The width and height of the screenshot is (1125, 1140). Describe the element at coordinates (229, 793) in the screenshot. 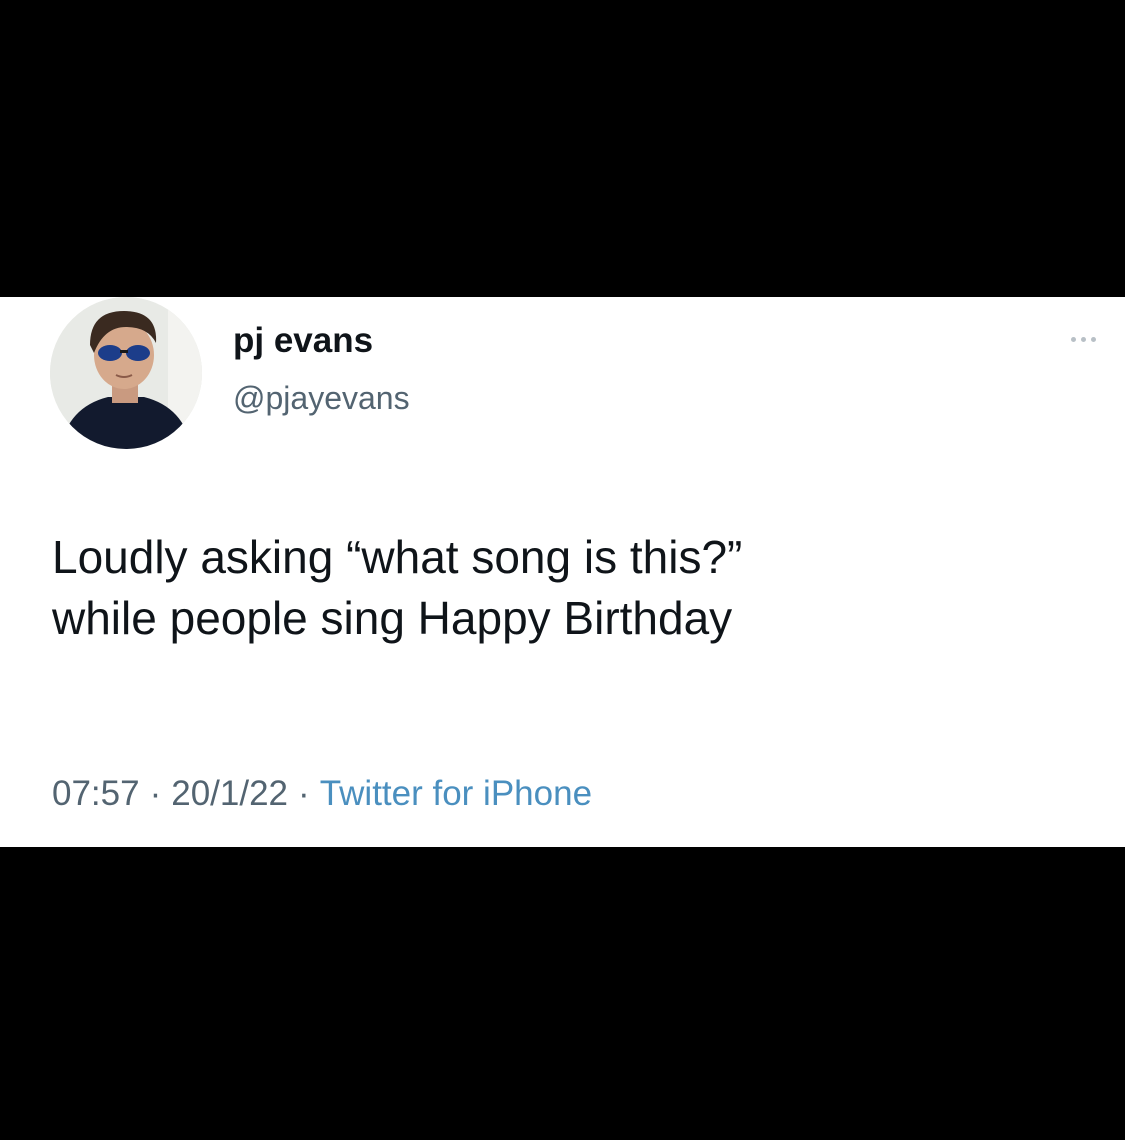

I see `tweet-date: 20/1/22` at that location.